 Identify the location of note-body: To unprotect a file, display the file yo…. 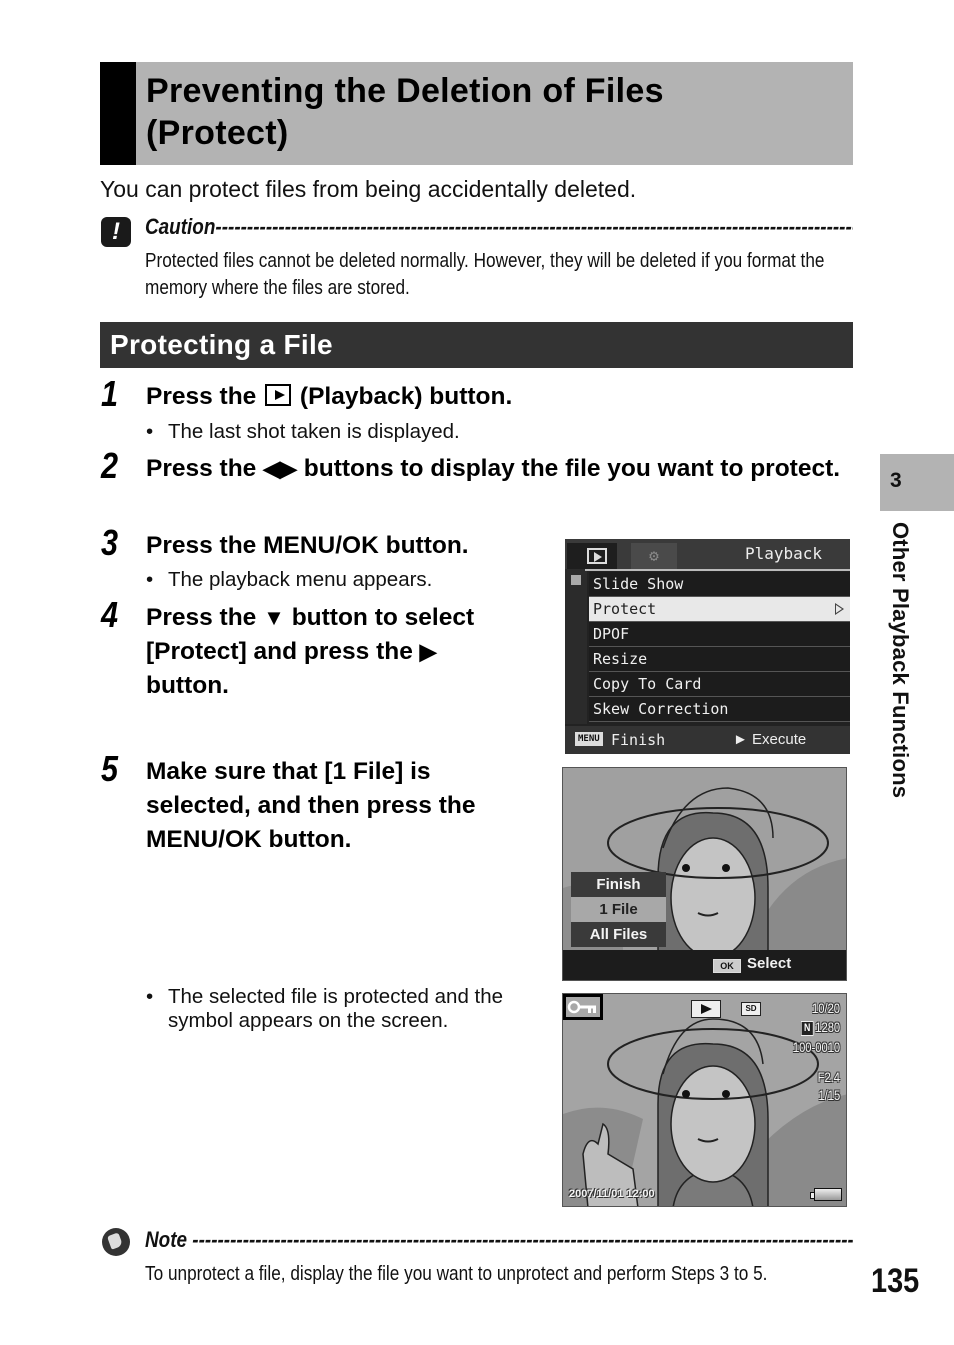
(456, 1274).